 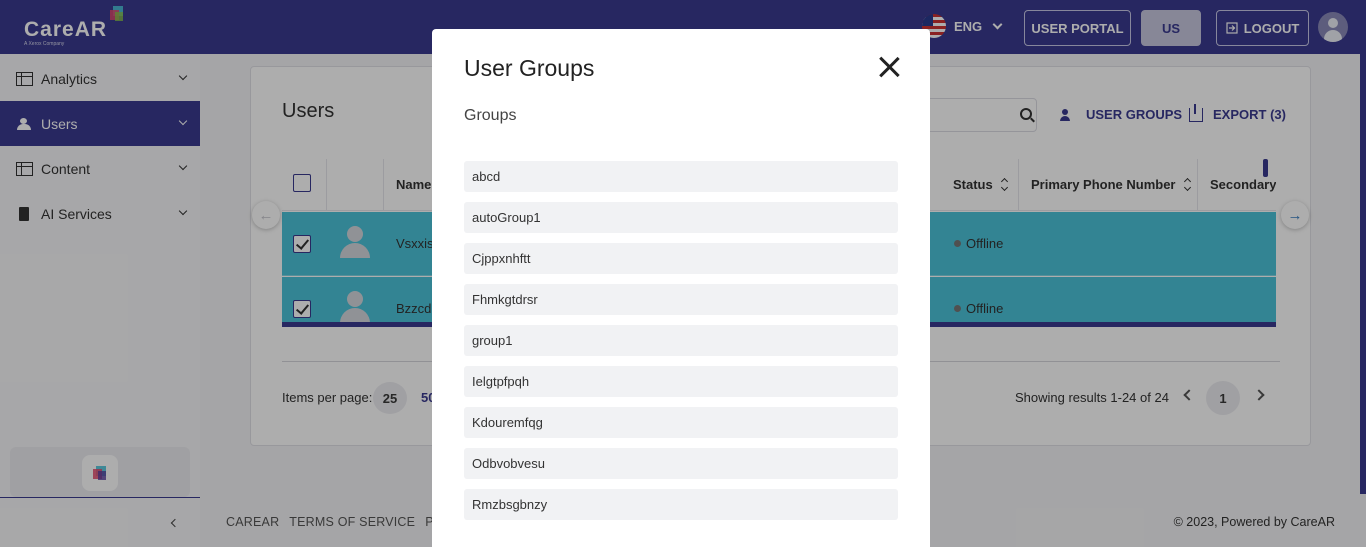 I want to click on list-item: Rmzbsgbnzy, so click(x=681, y=504).